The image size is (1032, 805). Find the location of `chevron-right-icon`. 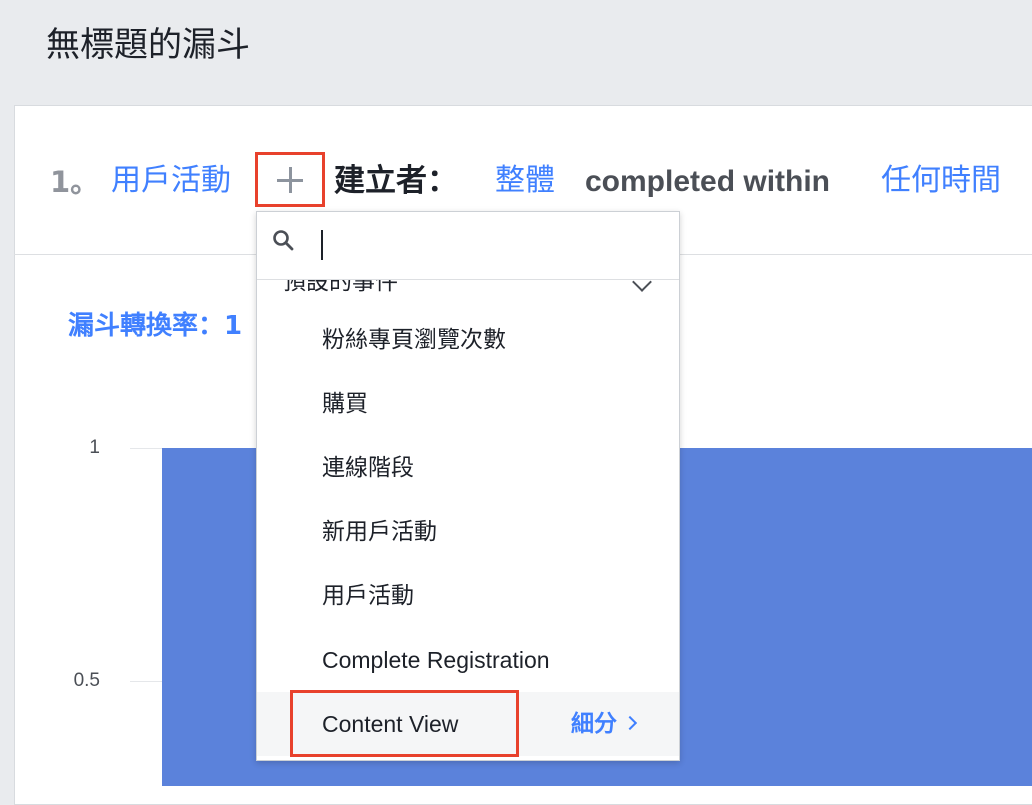

chevron-right-icon is located at coordinates (630, 723).